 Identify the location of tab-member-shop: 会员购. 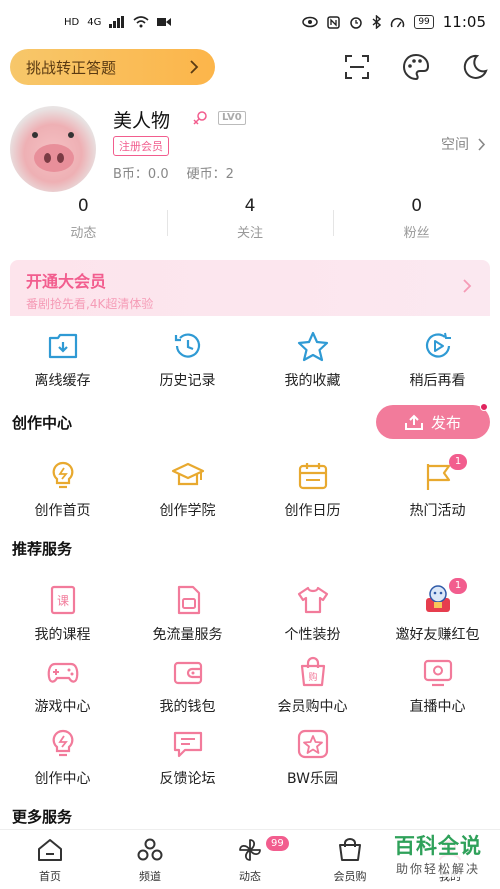
(350, 859).